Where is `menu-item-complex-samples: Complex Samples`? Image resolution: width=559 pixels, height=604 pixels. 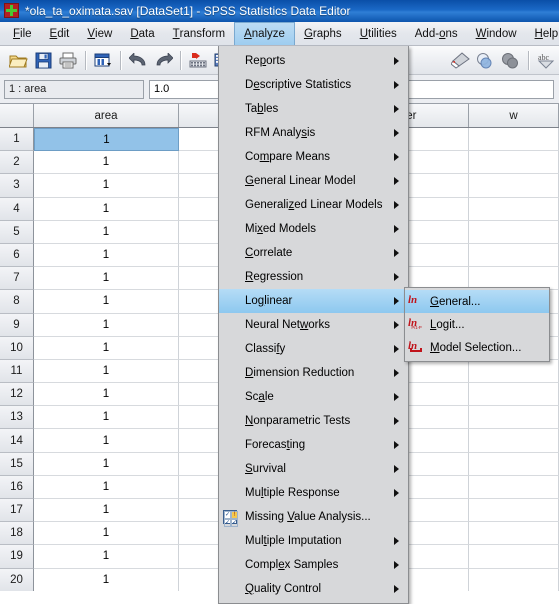
menu-item-complex-samples: Complex Samples is located at coordinates (313, 565).